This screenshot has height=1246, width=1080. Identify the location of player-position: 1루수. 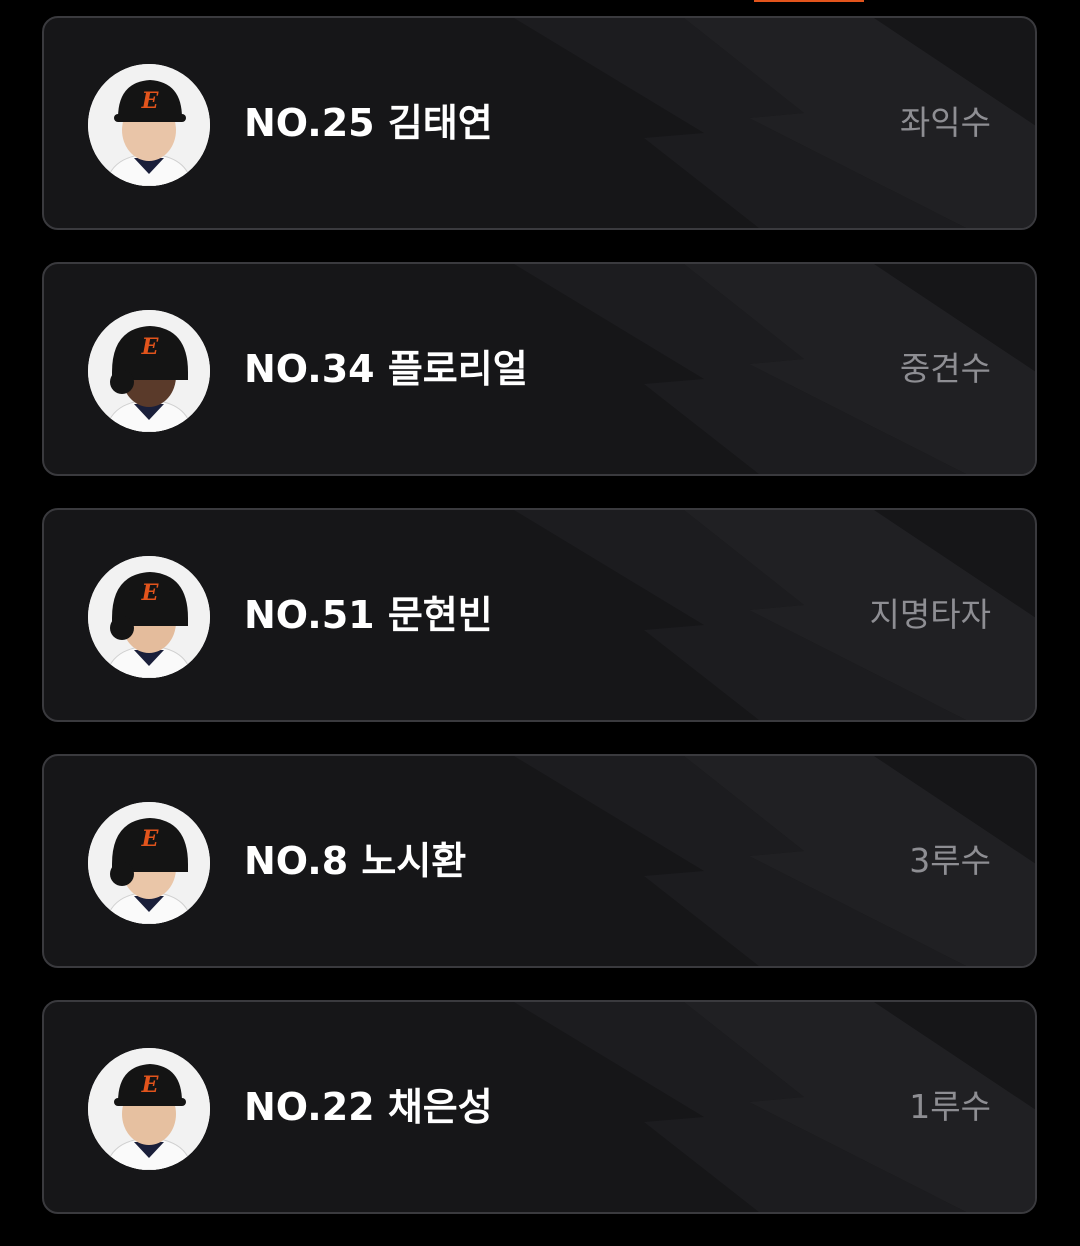
(950, 1106).